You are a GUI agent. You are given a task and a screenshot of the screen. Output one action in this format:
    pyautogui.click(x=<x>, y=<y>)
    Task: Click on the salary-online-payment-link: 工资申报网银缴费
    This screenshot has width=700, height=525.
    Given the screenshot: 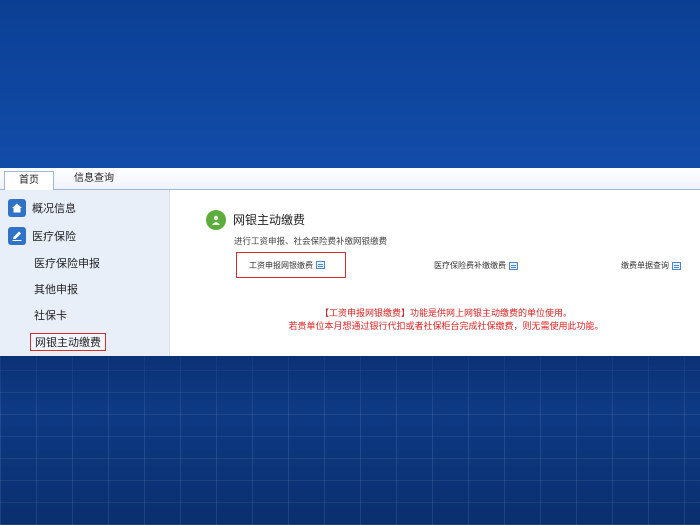 What is the action you would take?
    pyautogui.click(x=287, y=265)
    